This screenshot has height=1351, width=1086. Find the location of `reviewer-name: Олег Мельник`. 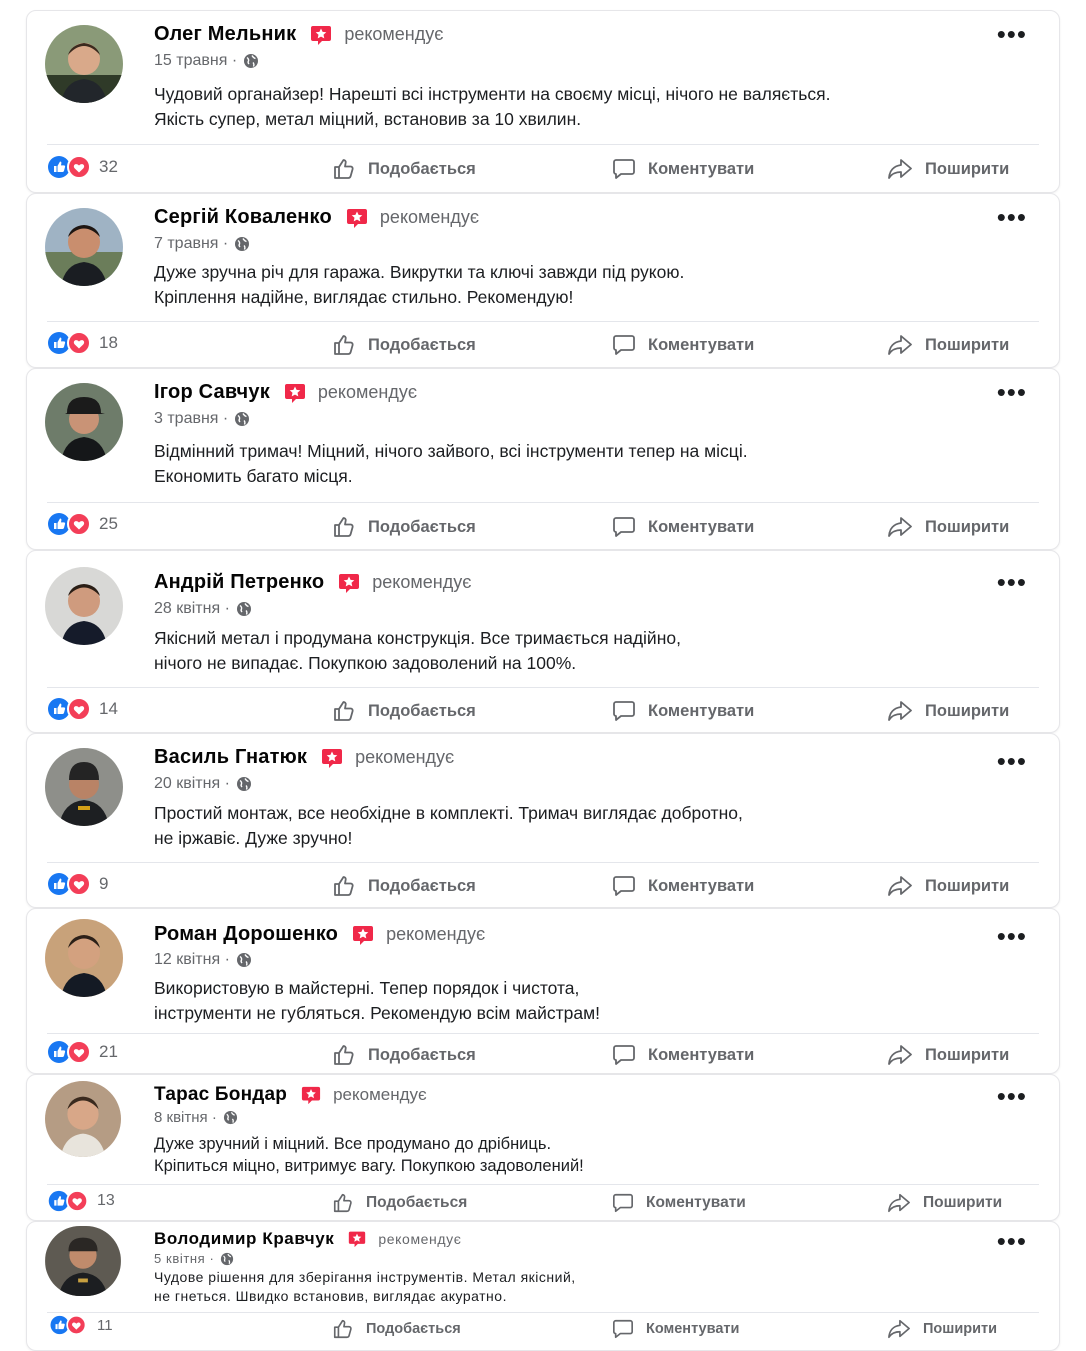

reviewer-name: Олег Мельник is located at coordinates (225, 34).